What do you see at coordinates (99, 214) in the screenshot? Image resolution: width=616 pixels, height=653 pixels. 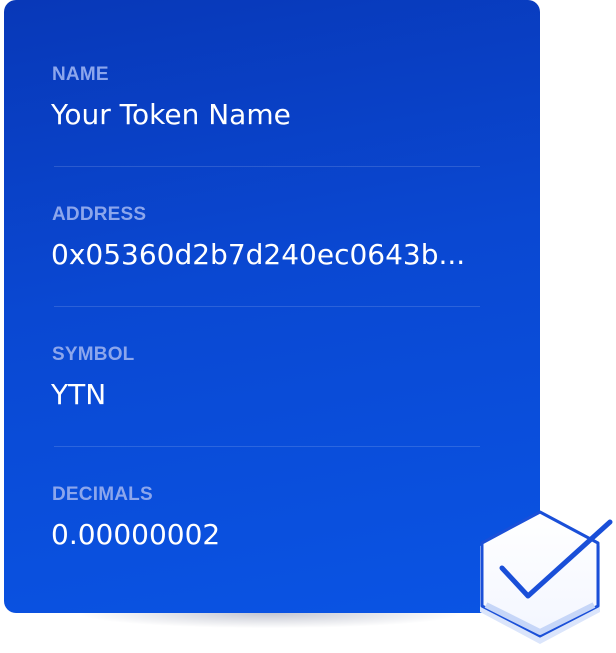 I see `token-address-label: ADDRESS` at bounding box center [99, 214].